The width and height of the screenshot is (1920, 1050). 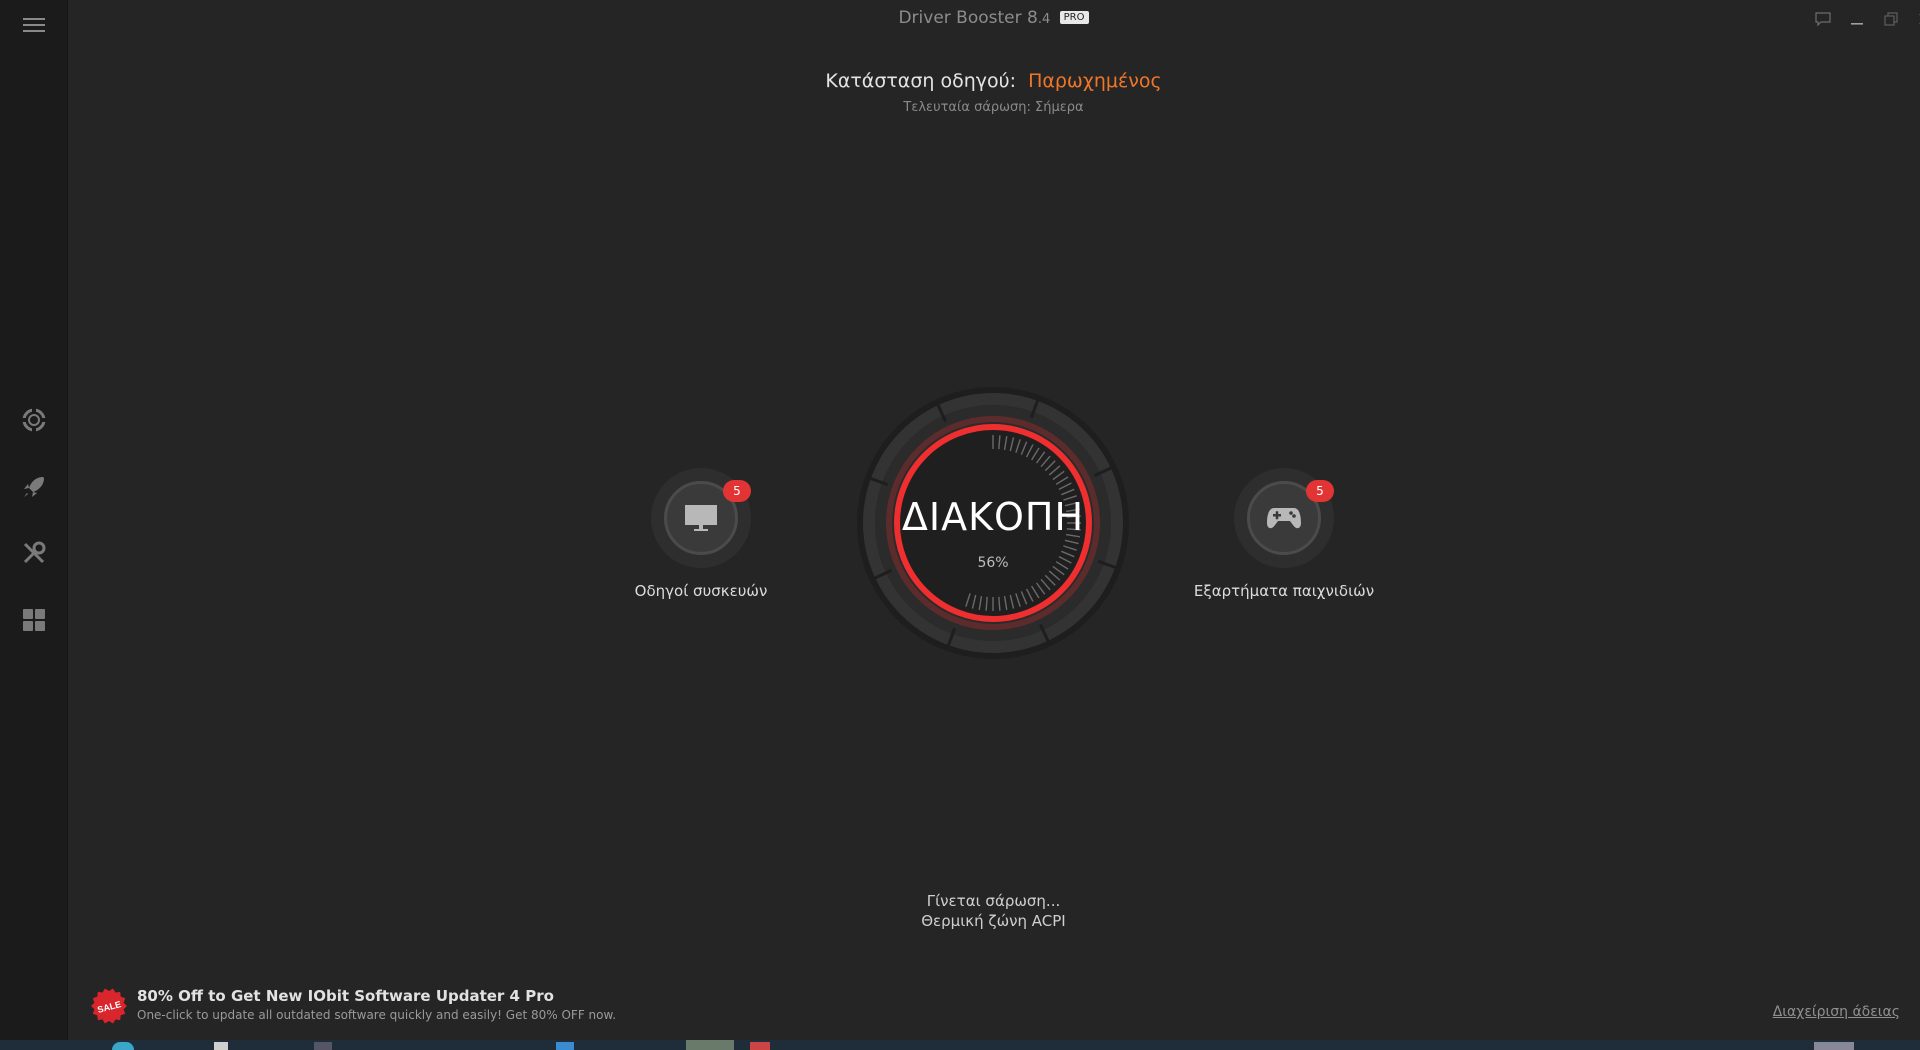 I want to click on app-name: Driver Booster 8, so click(x=968, y=18).